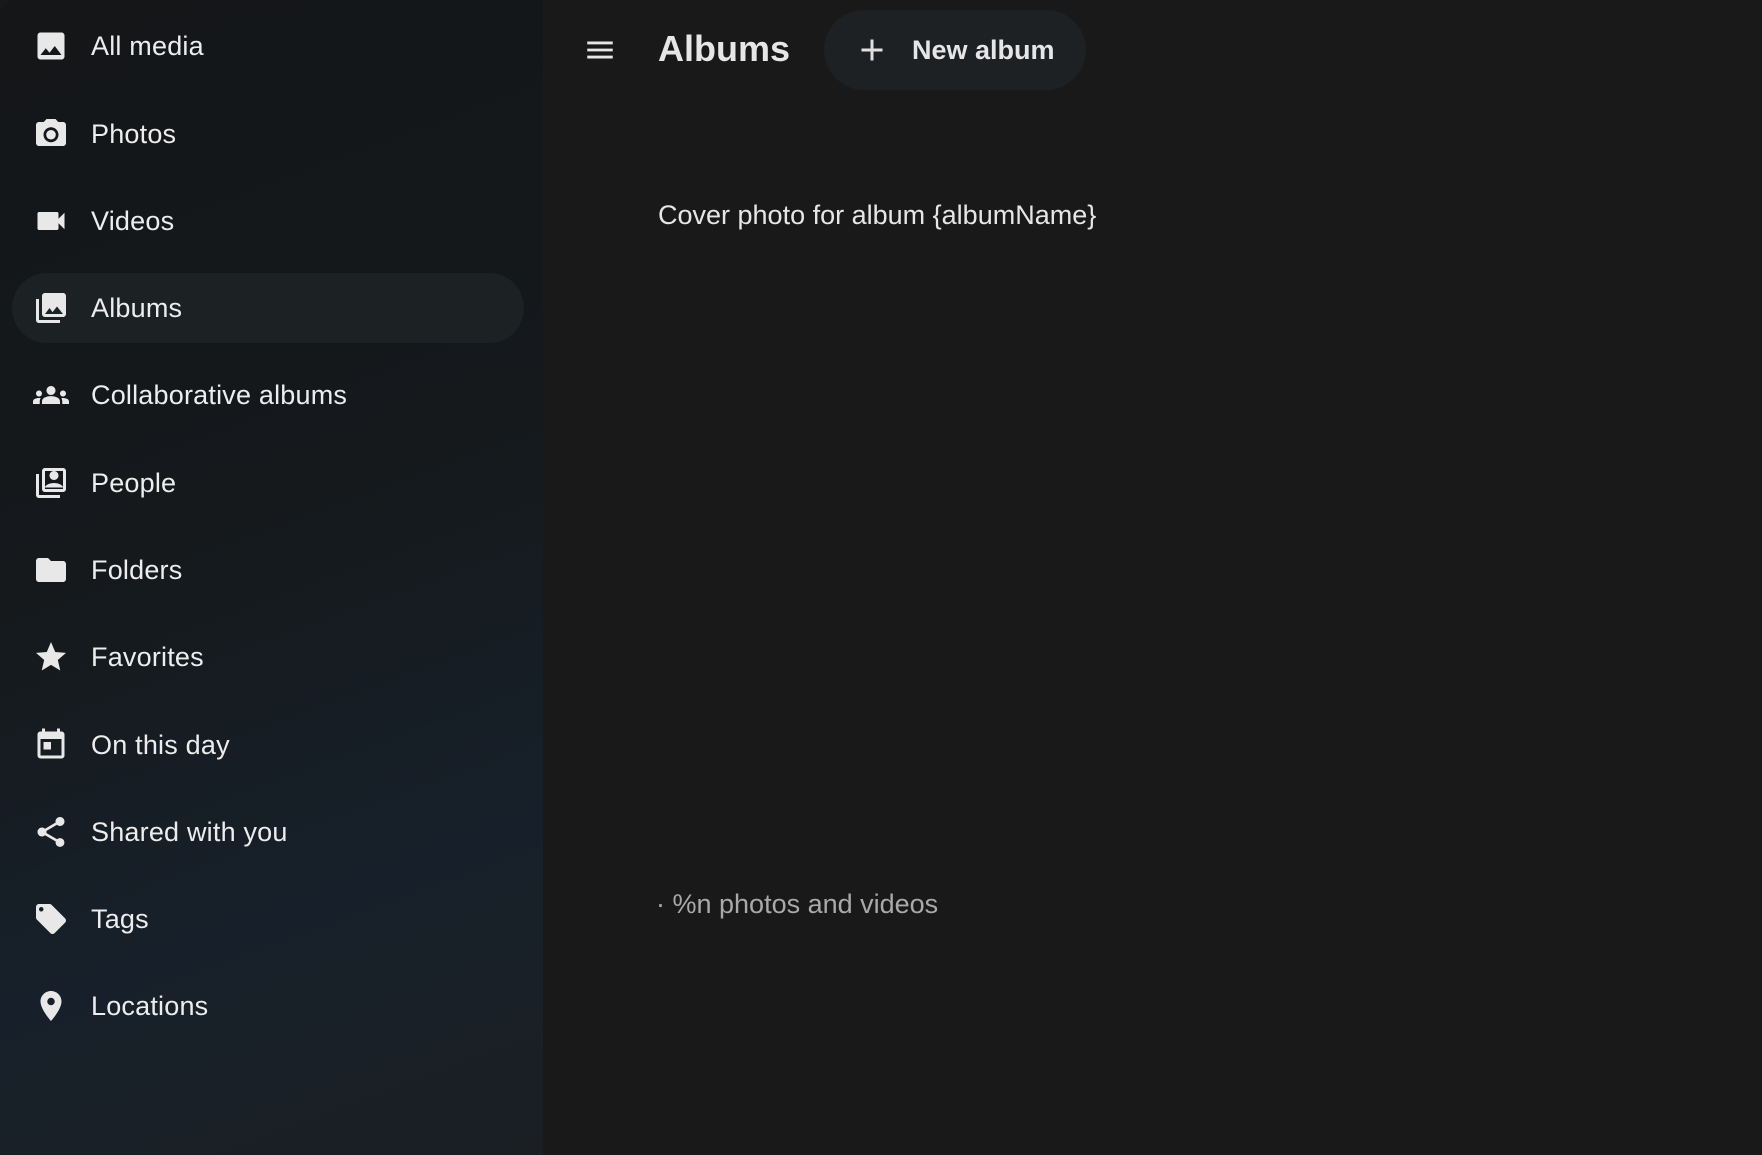  I want to click on sidebar-item-label: Shared with you, so click(189, 831).